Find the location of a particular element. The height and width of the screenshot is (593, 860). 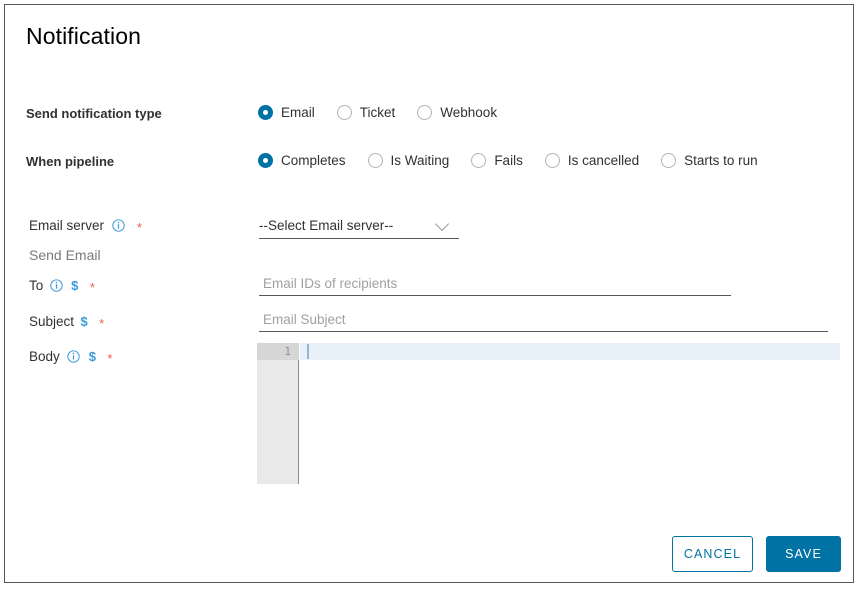

email-server-label-group: Email server * is located at coordinates (85, 227).